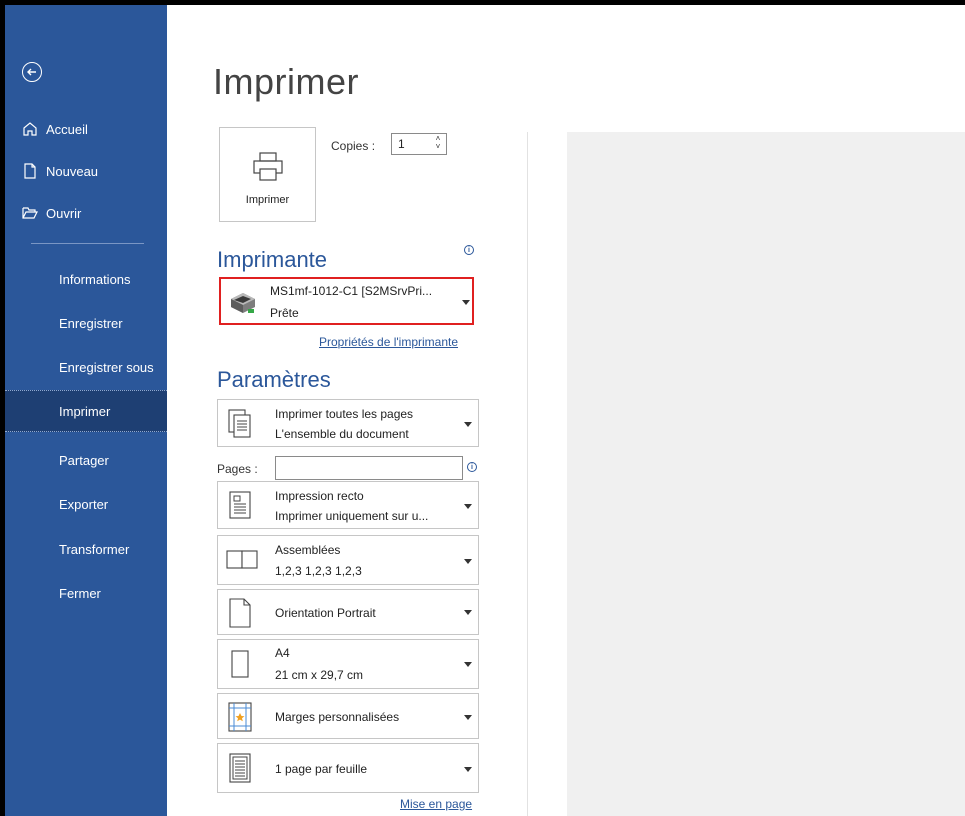 This screenshot has height=816, width=965. What do you see at coordinates (321, 769) in the screenshot?
I see `pages-per-sheet-label: 1 page par feuille` at bounding box center [321, 769].